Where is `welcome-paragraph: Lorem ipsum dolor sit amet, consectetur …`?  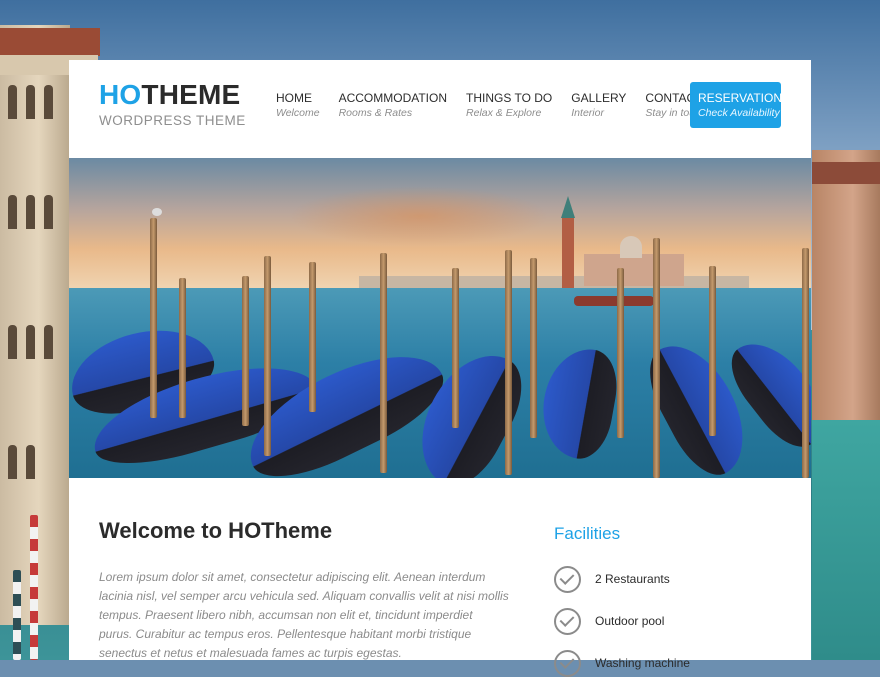
welcome-paragraph: Lorem ipsum dolor sit amet, consectetur … is located at coordinates (304, 615).